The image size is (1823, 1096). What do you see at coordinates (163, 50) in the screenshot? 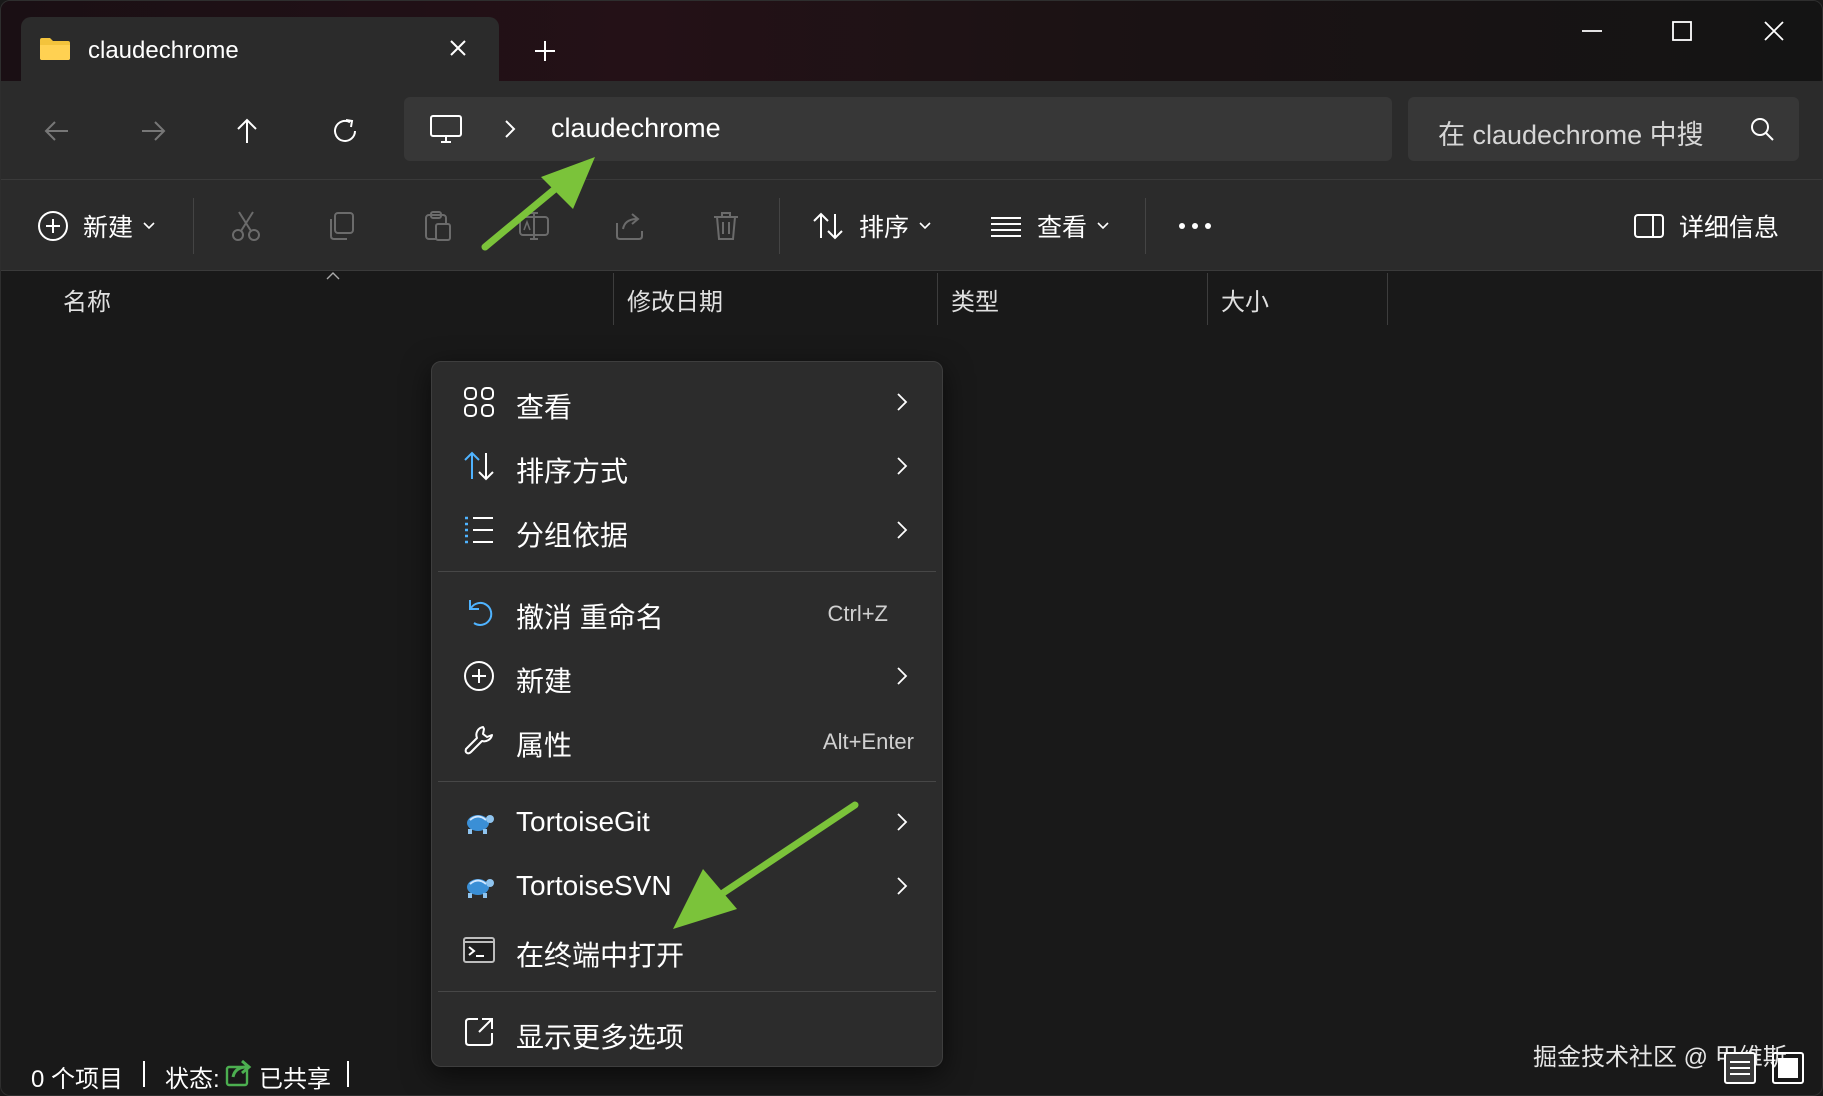
I see `tab-title: claudechrome` at bounding box center [163, 50].